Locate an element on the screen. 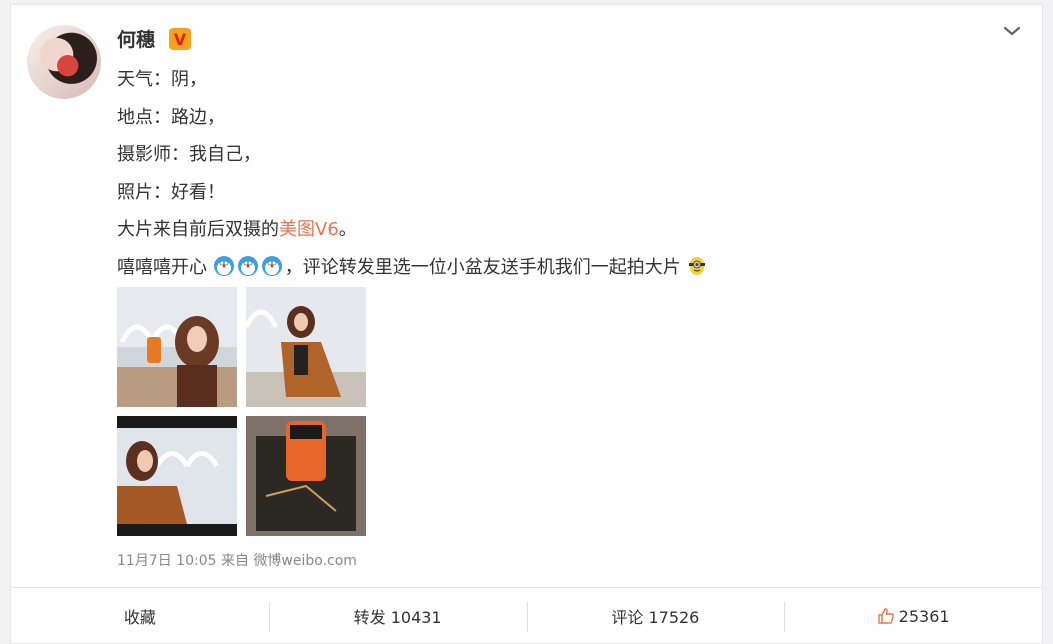 The width and height of the screenshot is (1053, 644). post-line-giveaway: 嘻嘻嘻开心 ，评论转发里选一位小盆友送手机我们一起拍大片 is located at coordinates (413, 268).